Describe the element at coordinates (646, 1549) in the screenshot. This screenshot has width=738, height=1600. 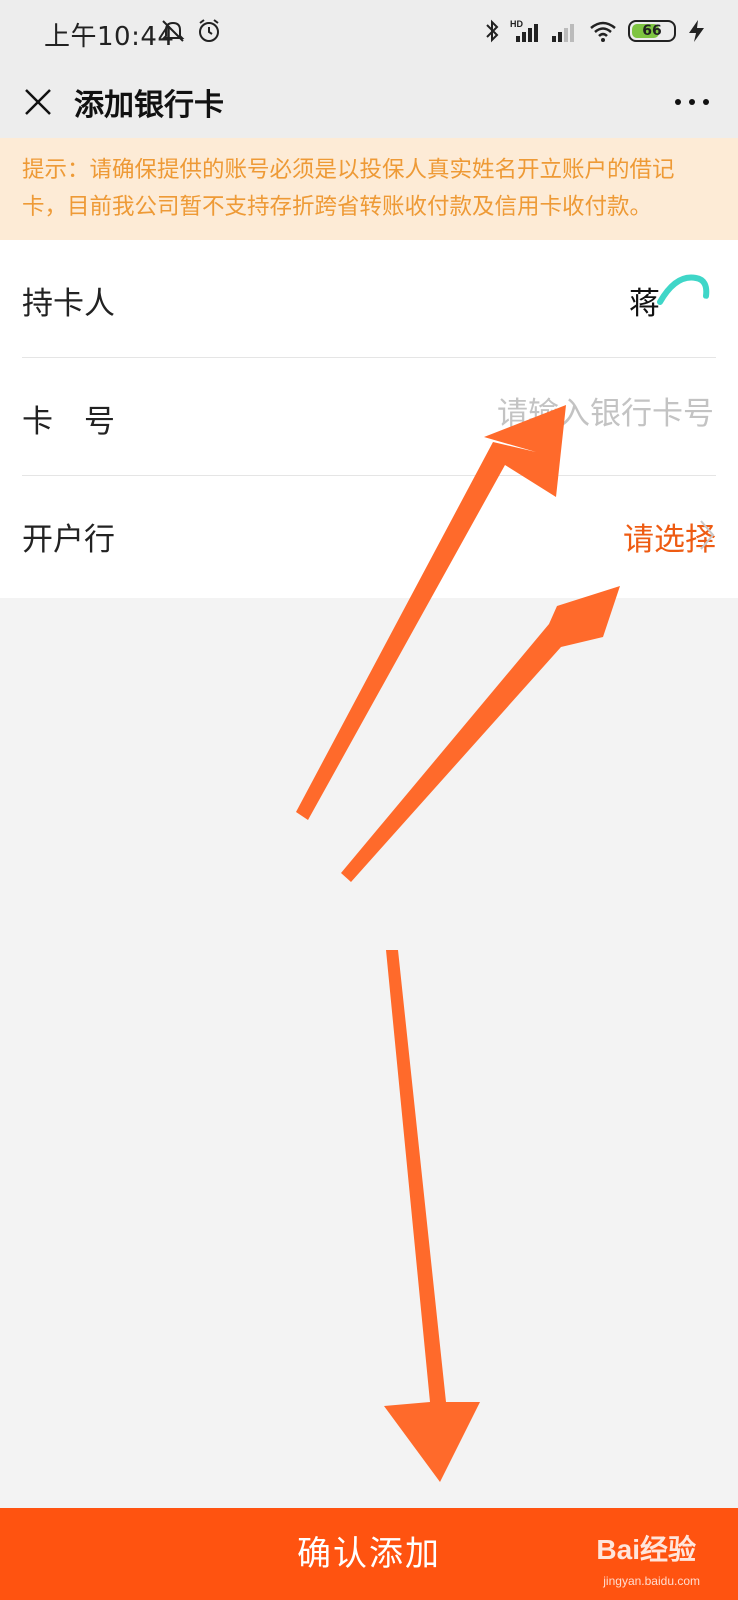
I see `baidu-jingyan-watermark: Bai经验` at that location.